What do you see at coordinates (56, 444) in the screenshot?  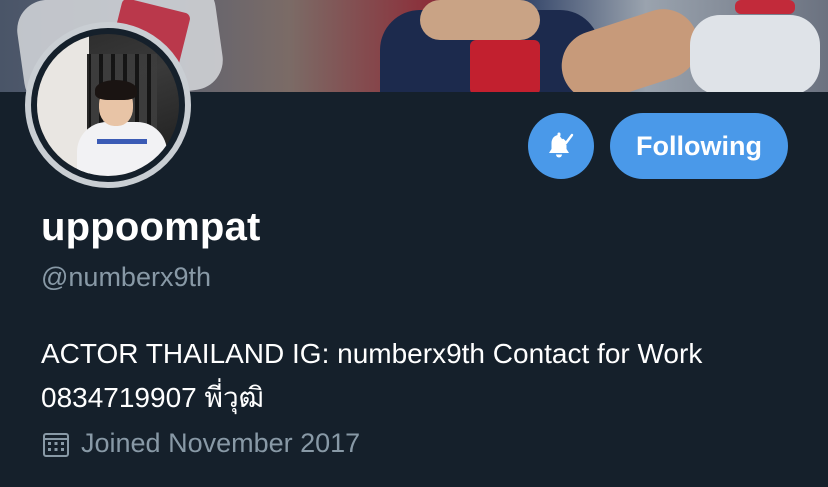 I see `calendar-icon` at bounding box center [56, 444].